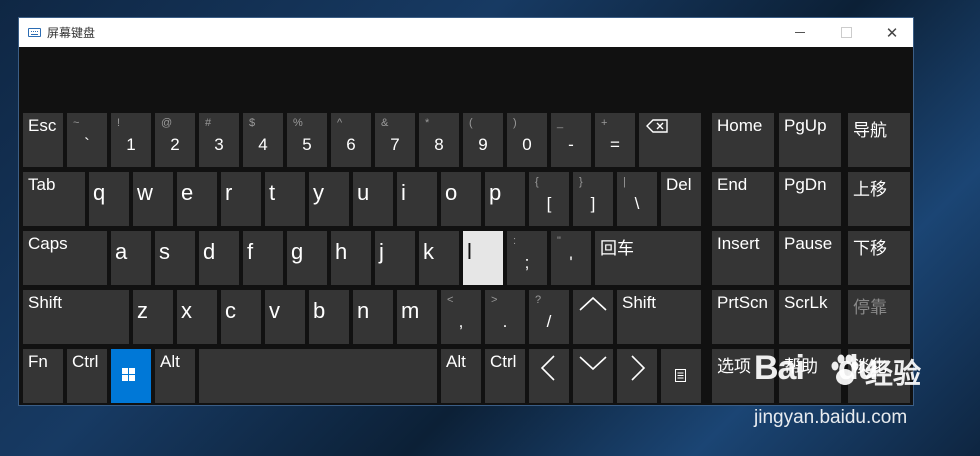 The height and width of the screenshot is (456, 980). I want to click on key-shift-label: <, so click(450, 300).